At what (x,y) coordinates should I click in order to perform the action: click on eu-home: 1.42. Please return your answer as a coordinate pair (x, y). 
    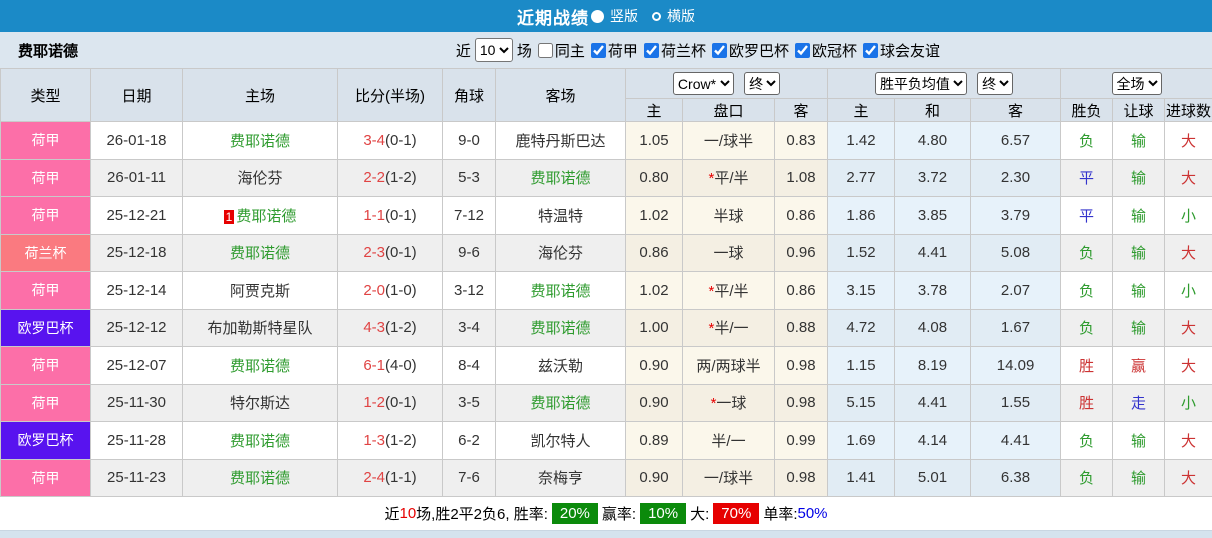
    Looking at the image, I should click on (861, 140).